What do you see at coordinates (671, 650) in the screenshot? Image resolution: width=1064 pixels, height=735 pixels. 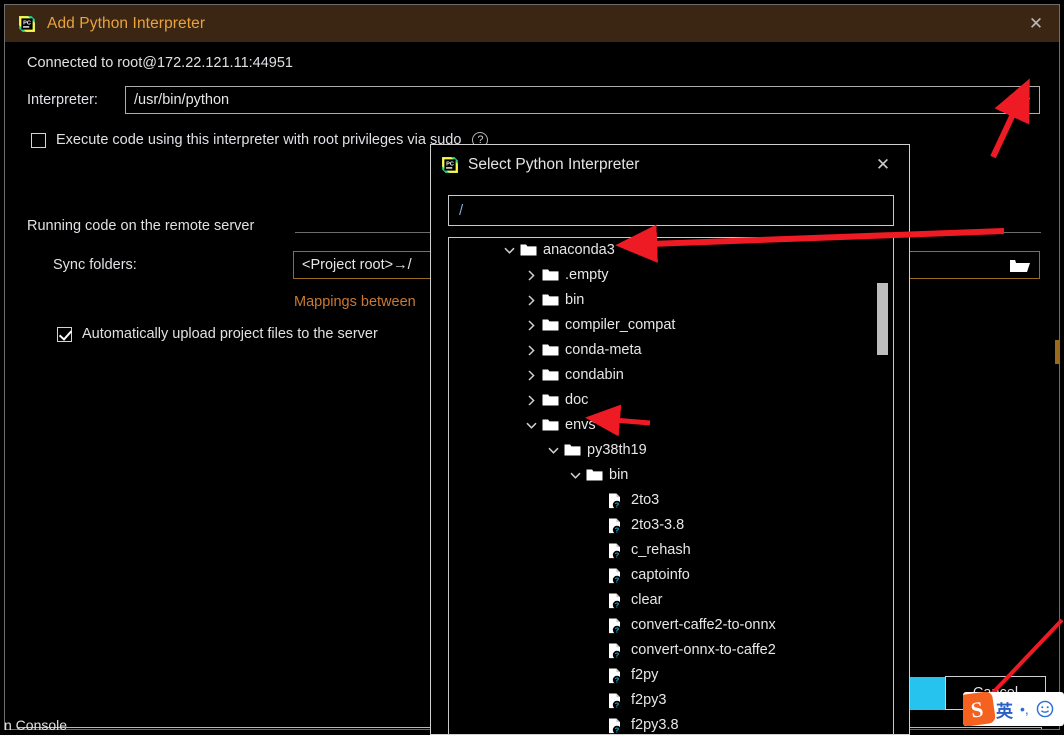 I see `tree-node-convert-onnx-to-caffe2: ? convert-onnx-to-caffe2` at bounding box center [671, 650].